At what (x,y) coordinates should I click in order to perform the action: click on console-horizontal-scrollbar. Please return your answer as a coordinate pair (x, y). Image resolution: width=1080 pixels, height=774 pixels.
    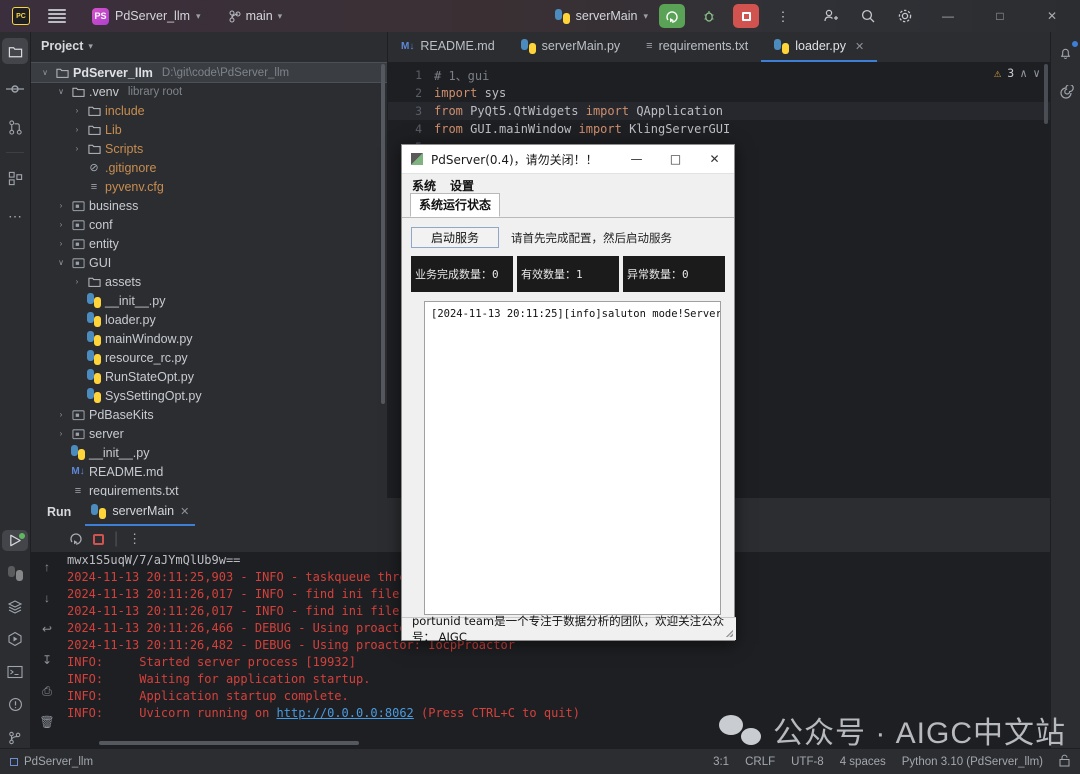
    Looking at the image, I should click on (229, 743).